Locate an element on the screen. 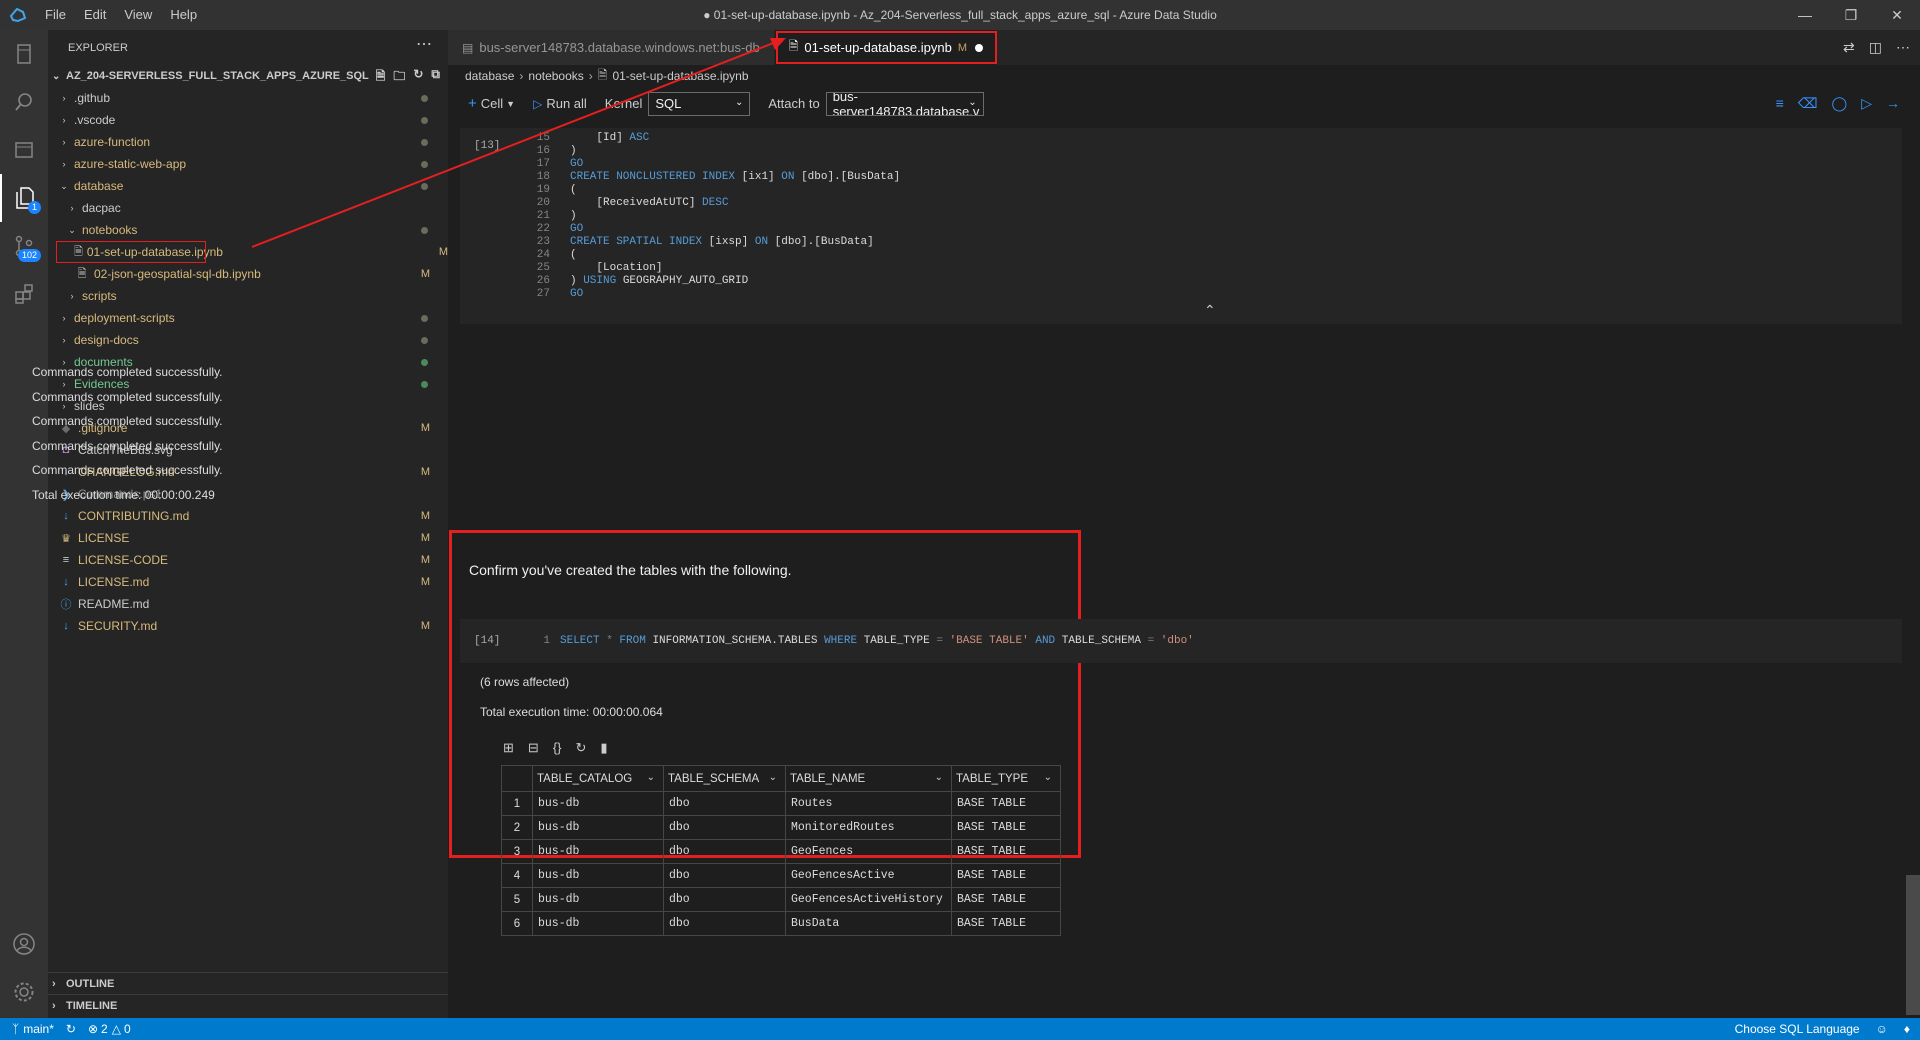 The image size is (1920, 1040). explorer-item: › azure-function is located at coordinates (248, 142).